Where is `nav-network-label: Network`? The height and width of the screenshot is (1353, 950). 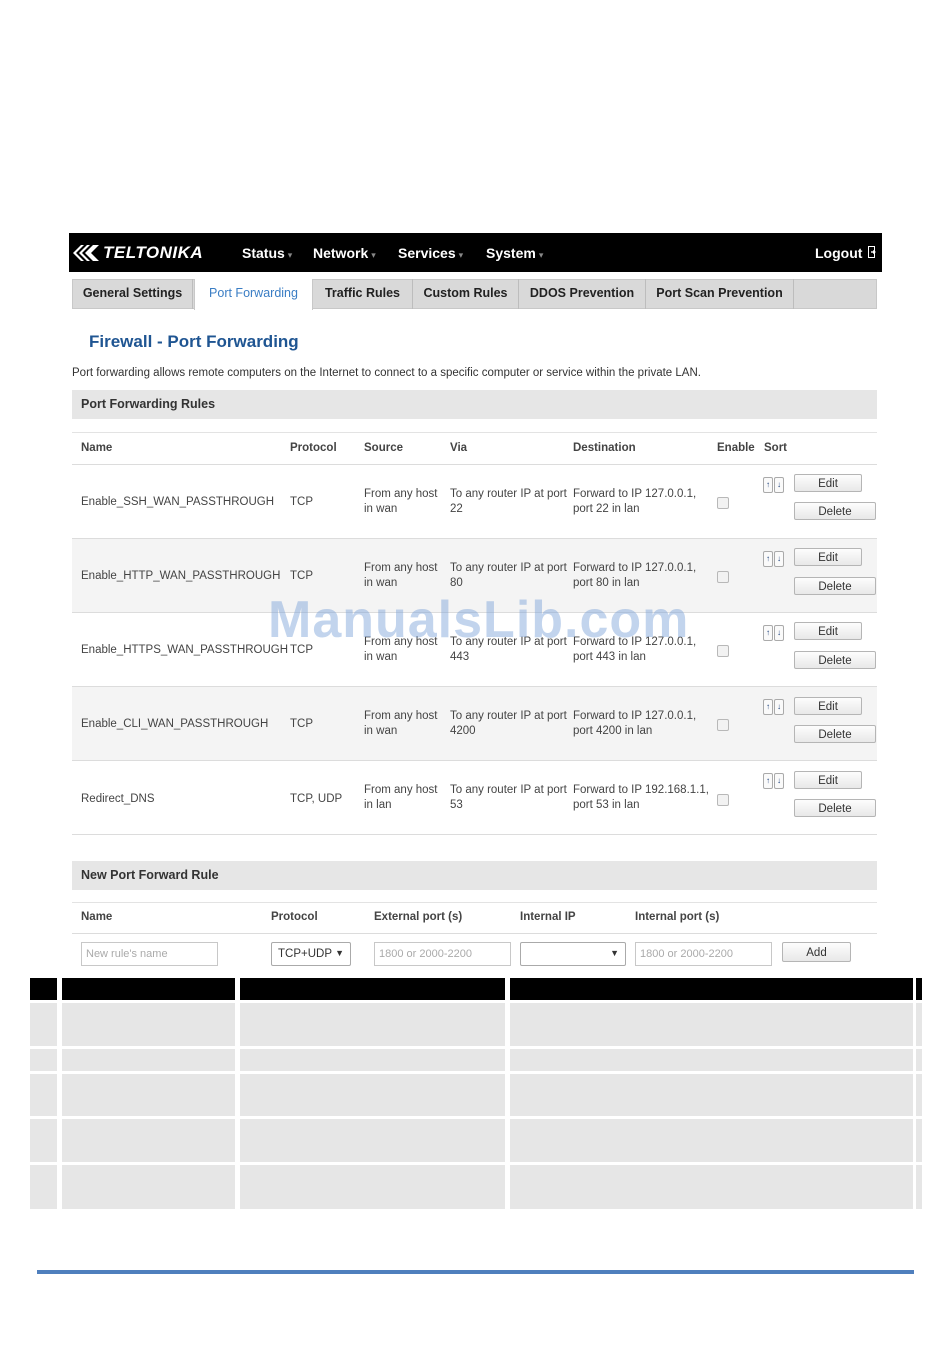
nav-network-label: Network is located at coordinates (341, 253).